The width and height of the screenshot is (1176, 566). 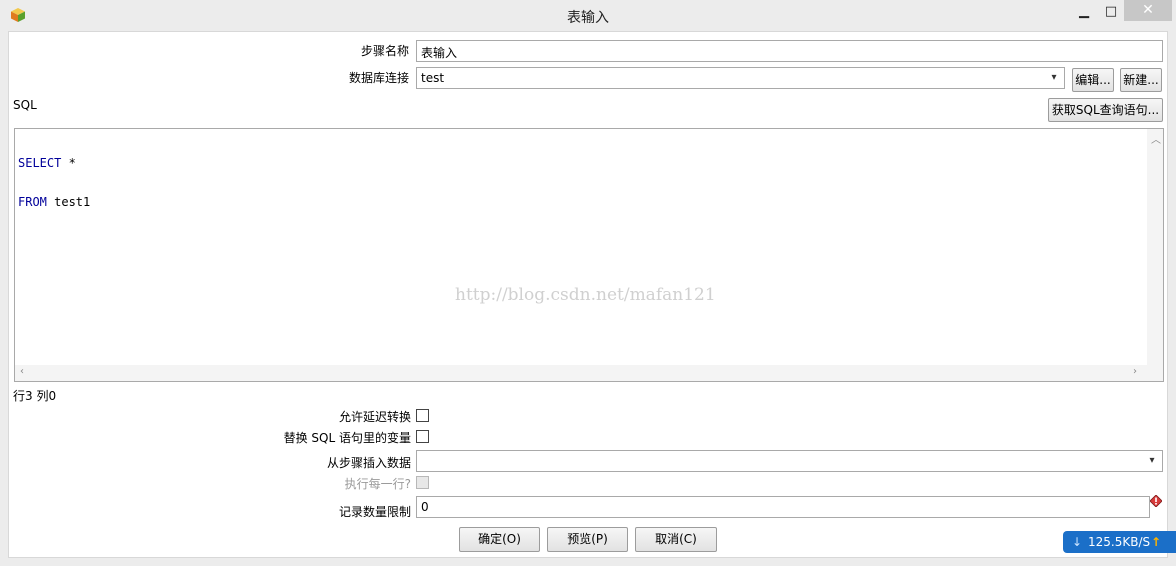 What do you see at coordinates (374, 512) in the screenshot?
I see `limit-label: 记录数量限制` at bounding box center [374, 512].